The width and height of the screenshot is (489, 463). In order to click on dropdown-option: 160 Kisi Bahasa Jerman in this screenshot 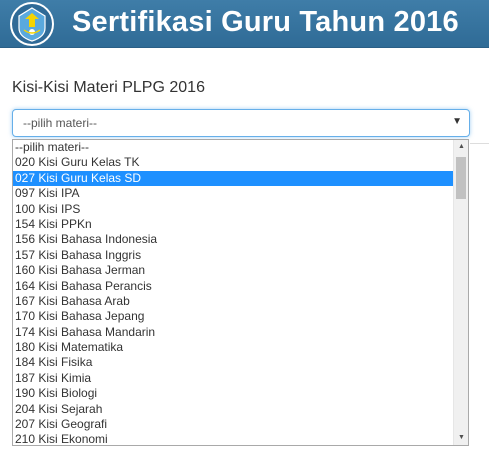, I will do `click(233, 270)`.